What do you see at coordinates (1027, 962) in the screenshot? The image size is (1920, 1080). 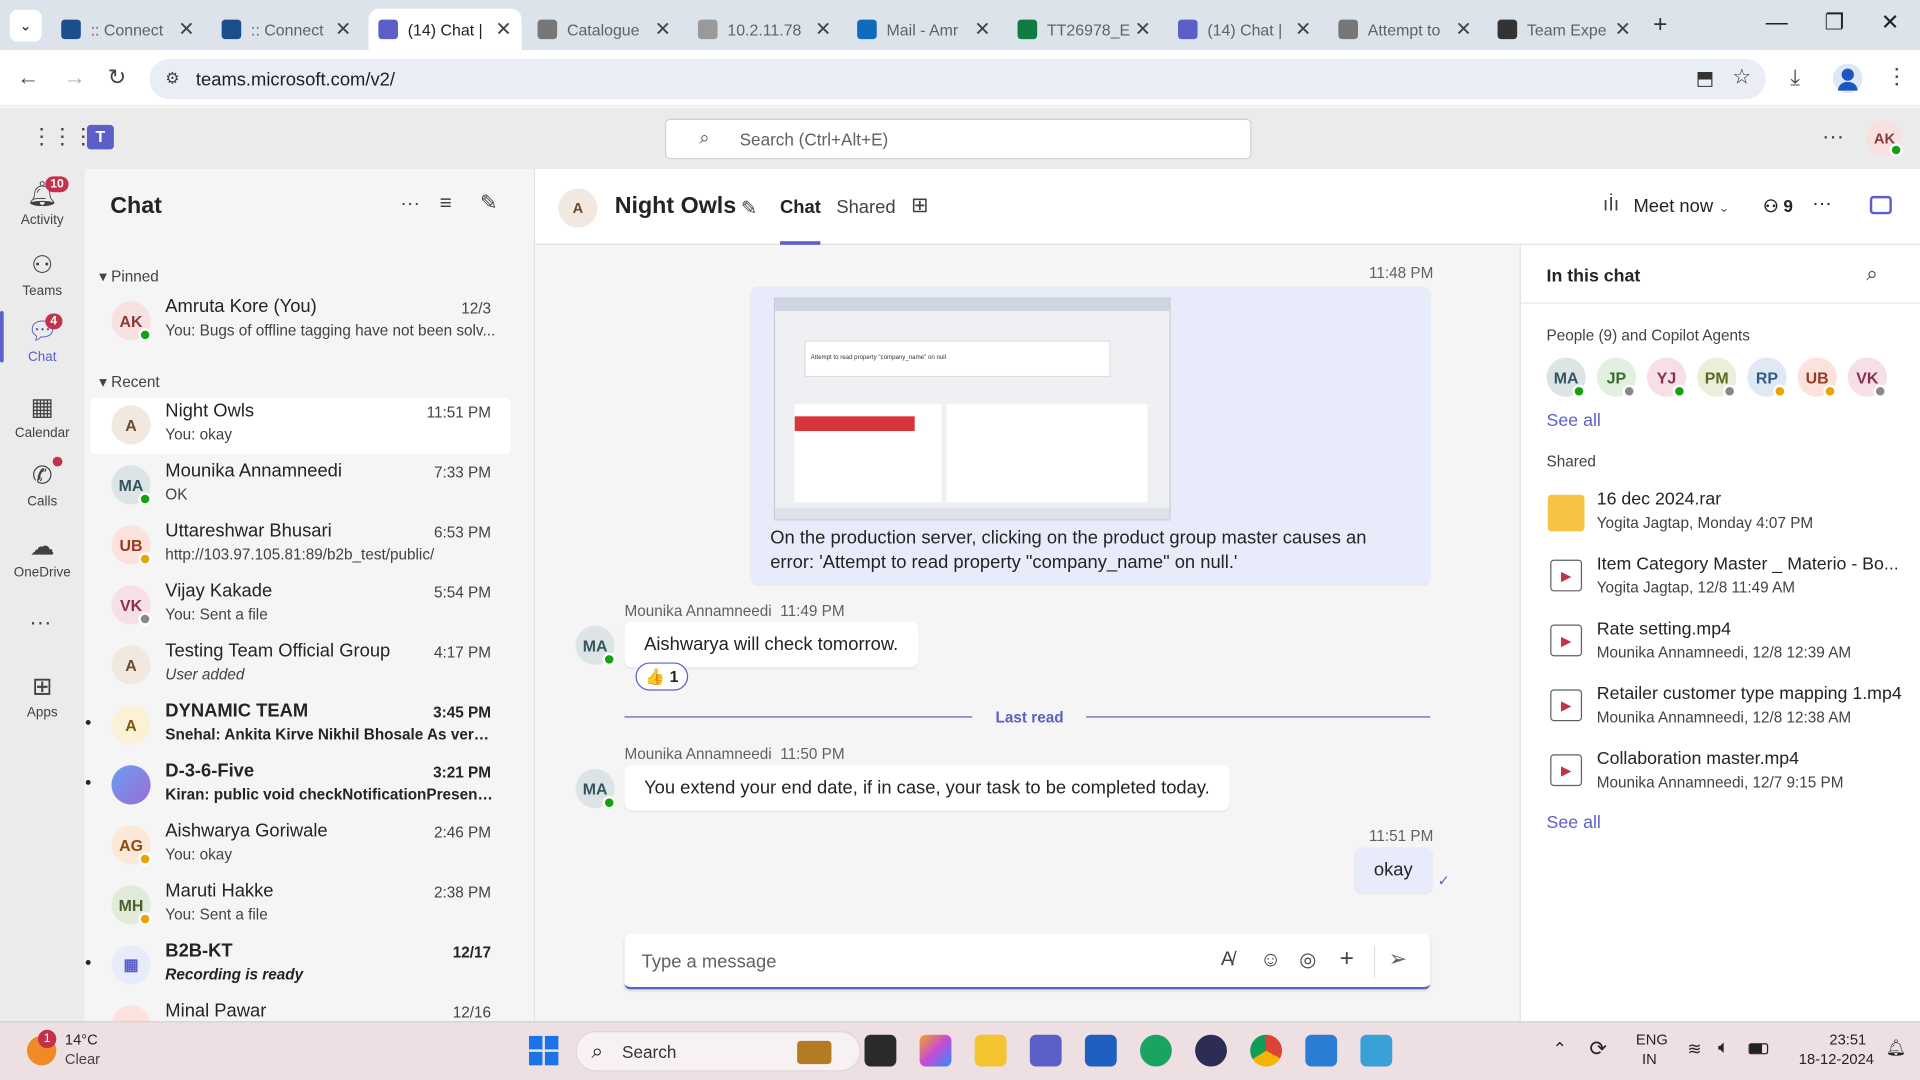 I see `compose-box: Type a message A̸ ☺ ◎ + ➢` at bounding box center [1027, 962].